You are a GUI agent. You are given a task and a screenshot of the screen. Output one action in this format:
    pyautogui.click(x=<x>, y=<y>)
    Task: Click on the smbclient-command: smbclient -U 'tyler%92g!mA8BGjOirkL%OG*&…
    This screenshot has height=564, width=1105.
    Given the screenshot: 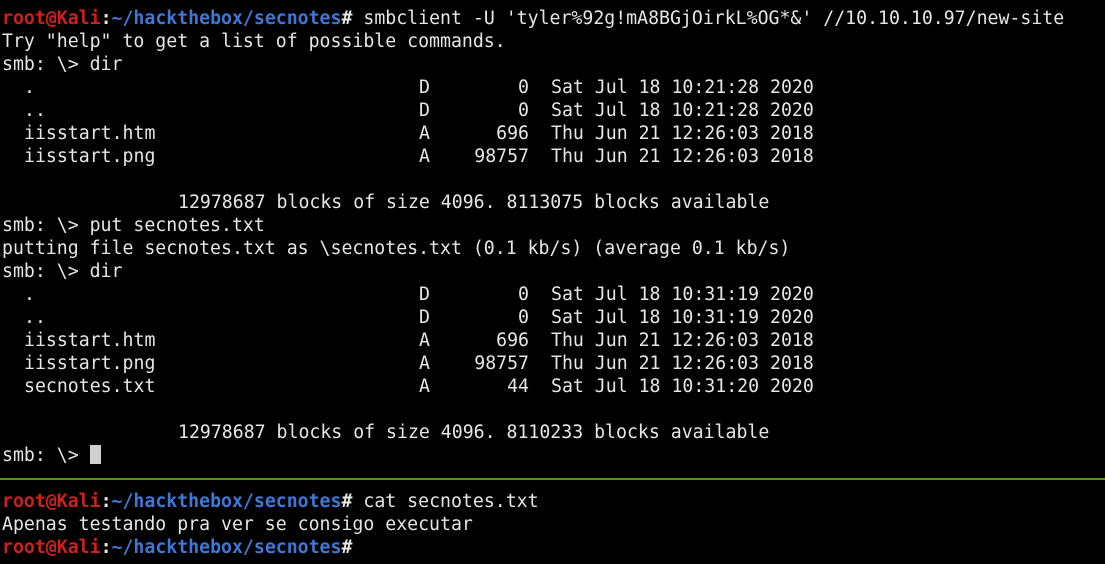 What is the action you would take?
    pyautogui.click(x=714, y=18)
    